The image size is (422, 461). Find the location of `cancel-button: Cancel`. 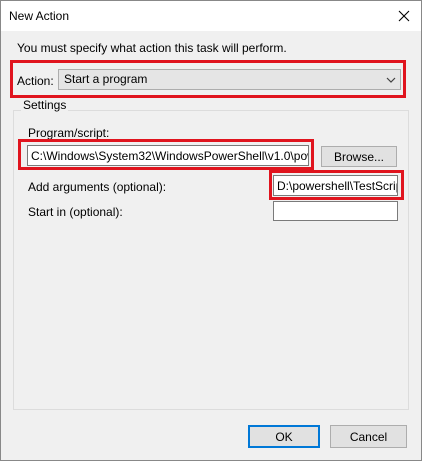

cancel-button: Cancel is located at coordinates (368, 436).